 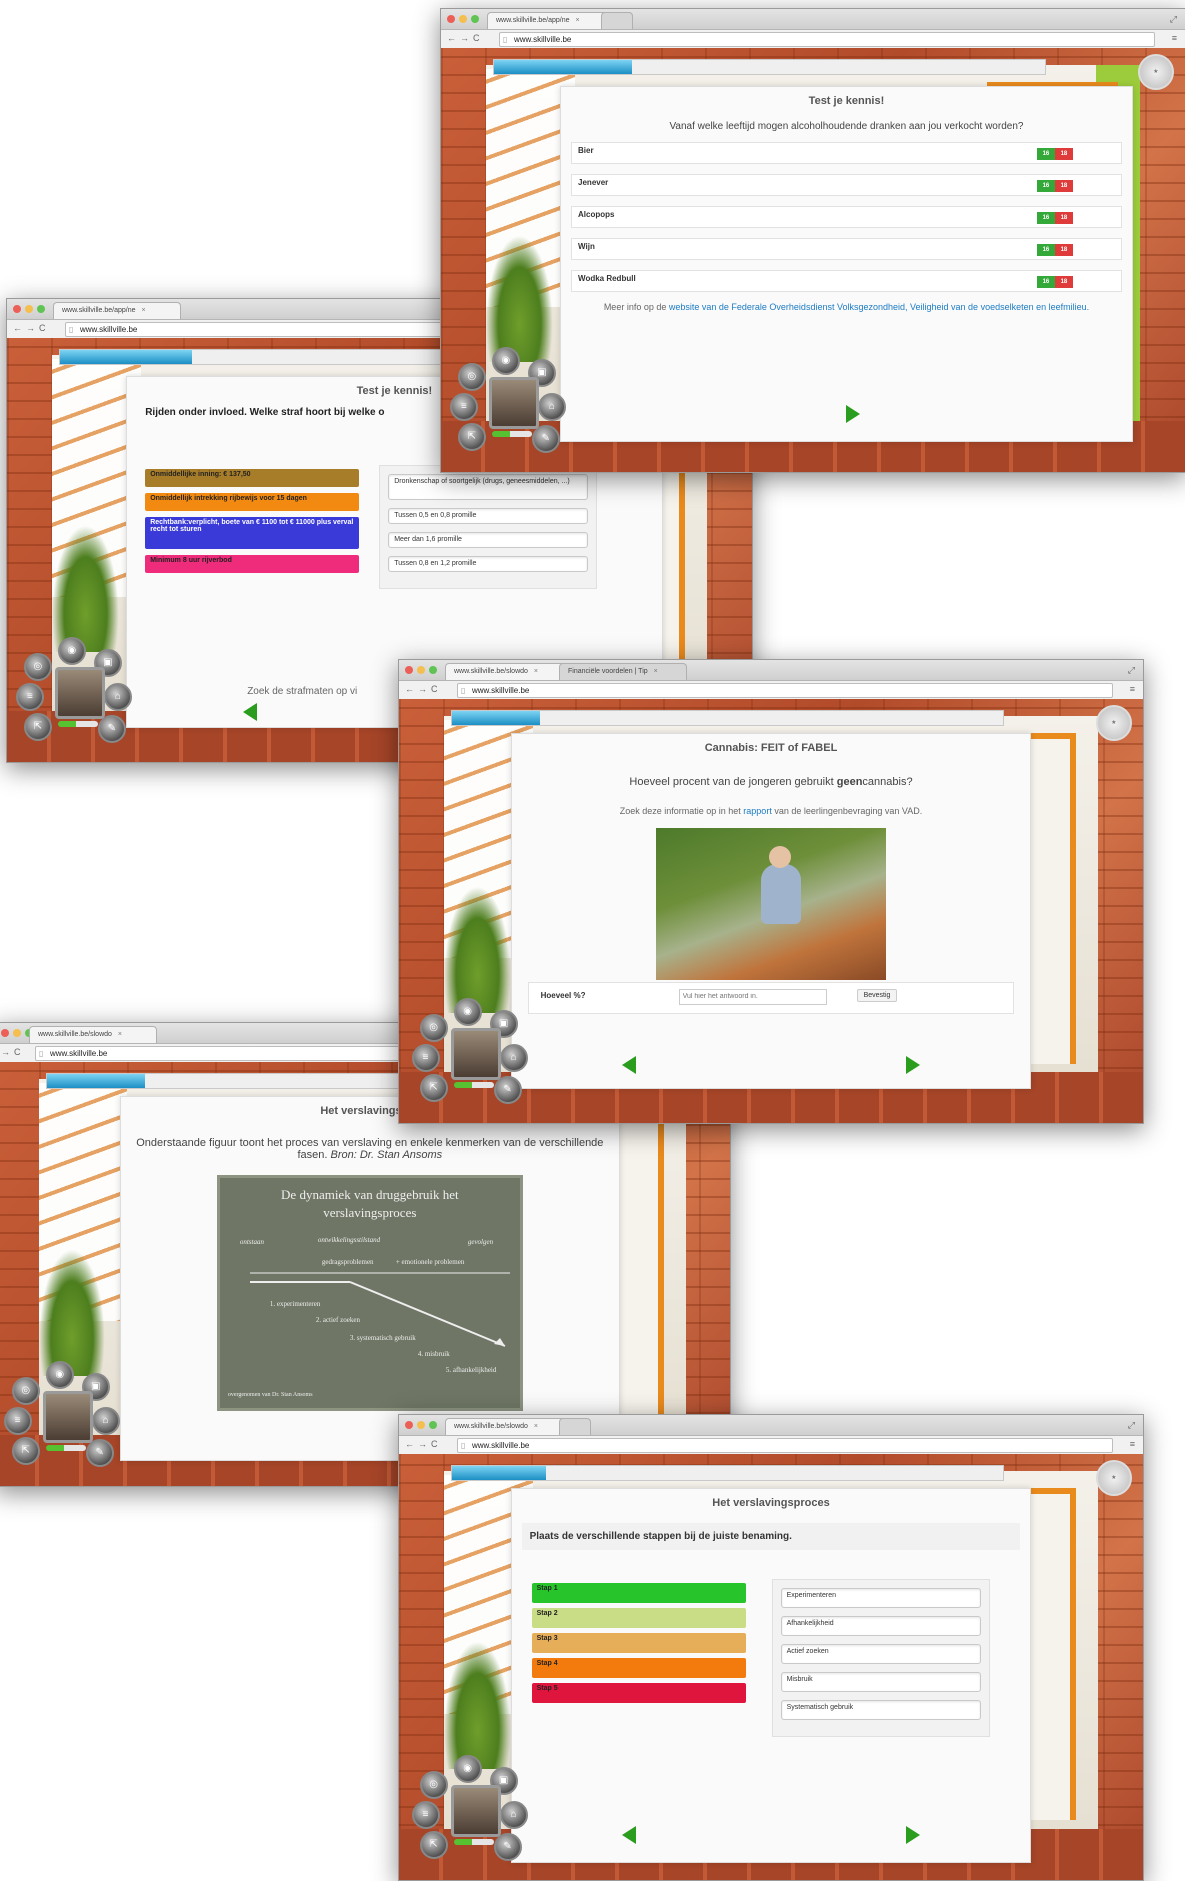 What do you see at coordinates (880, 1626) in the screenshot?
I see `drop-slot: Afhankelijkheid` at bounding box center [880, 1626].